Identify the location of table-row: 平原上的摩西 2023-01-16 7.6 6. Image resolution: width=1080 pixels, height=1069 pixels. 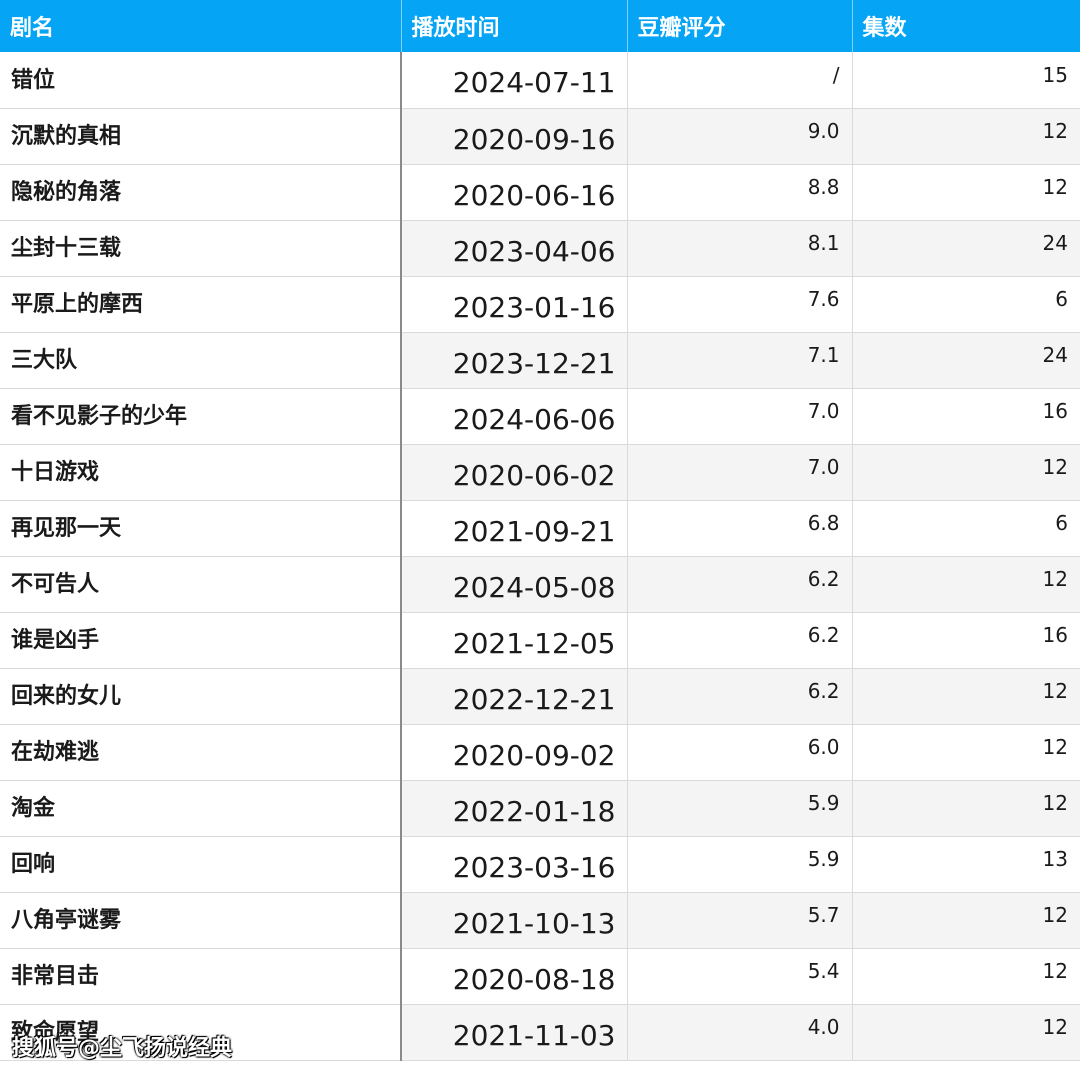
(540, 304).